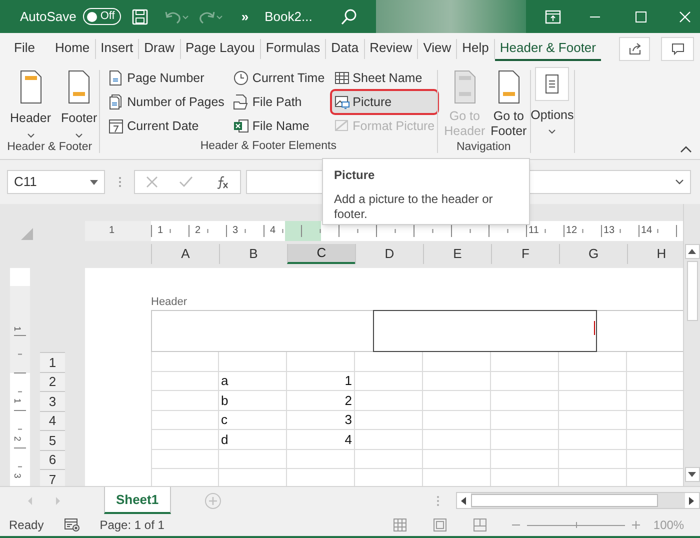 The image size is (700, 538). Describe the element at coordinates (26, 525) in the screenshot. I see `status-text: Ready` at that location.